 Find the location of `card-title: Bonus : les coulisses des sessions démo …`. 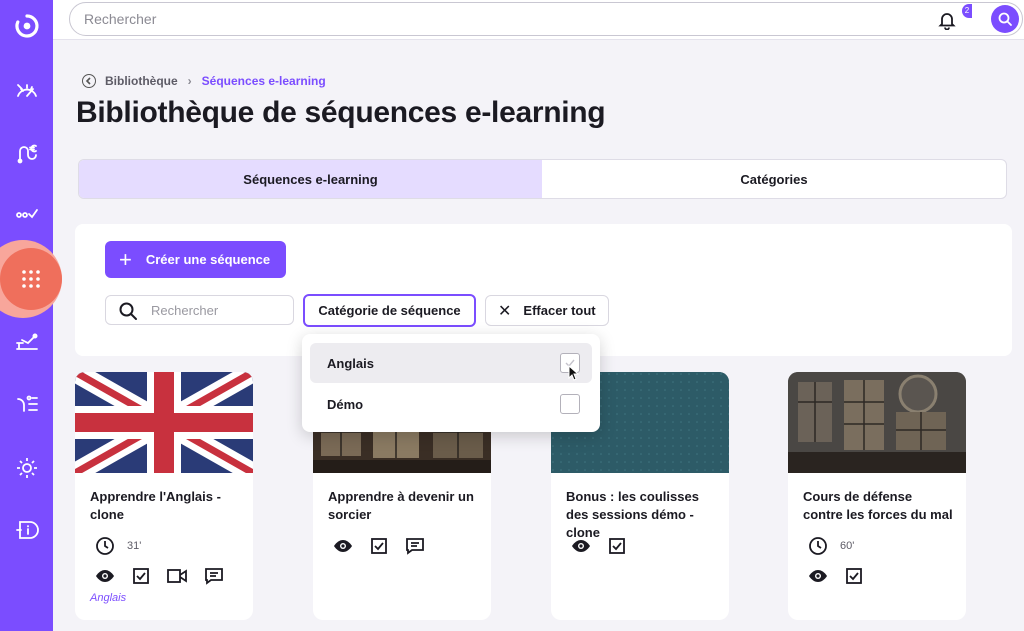

card-title: Bonus : les coulisses des sessions démo … is located at coordinates (632, 514).